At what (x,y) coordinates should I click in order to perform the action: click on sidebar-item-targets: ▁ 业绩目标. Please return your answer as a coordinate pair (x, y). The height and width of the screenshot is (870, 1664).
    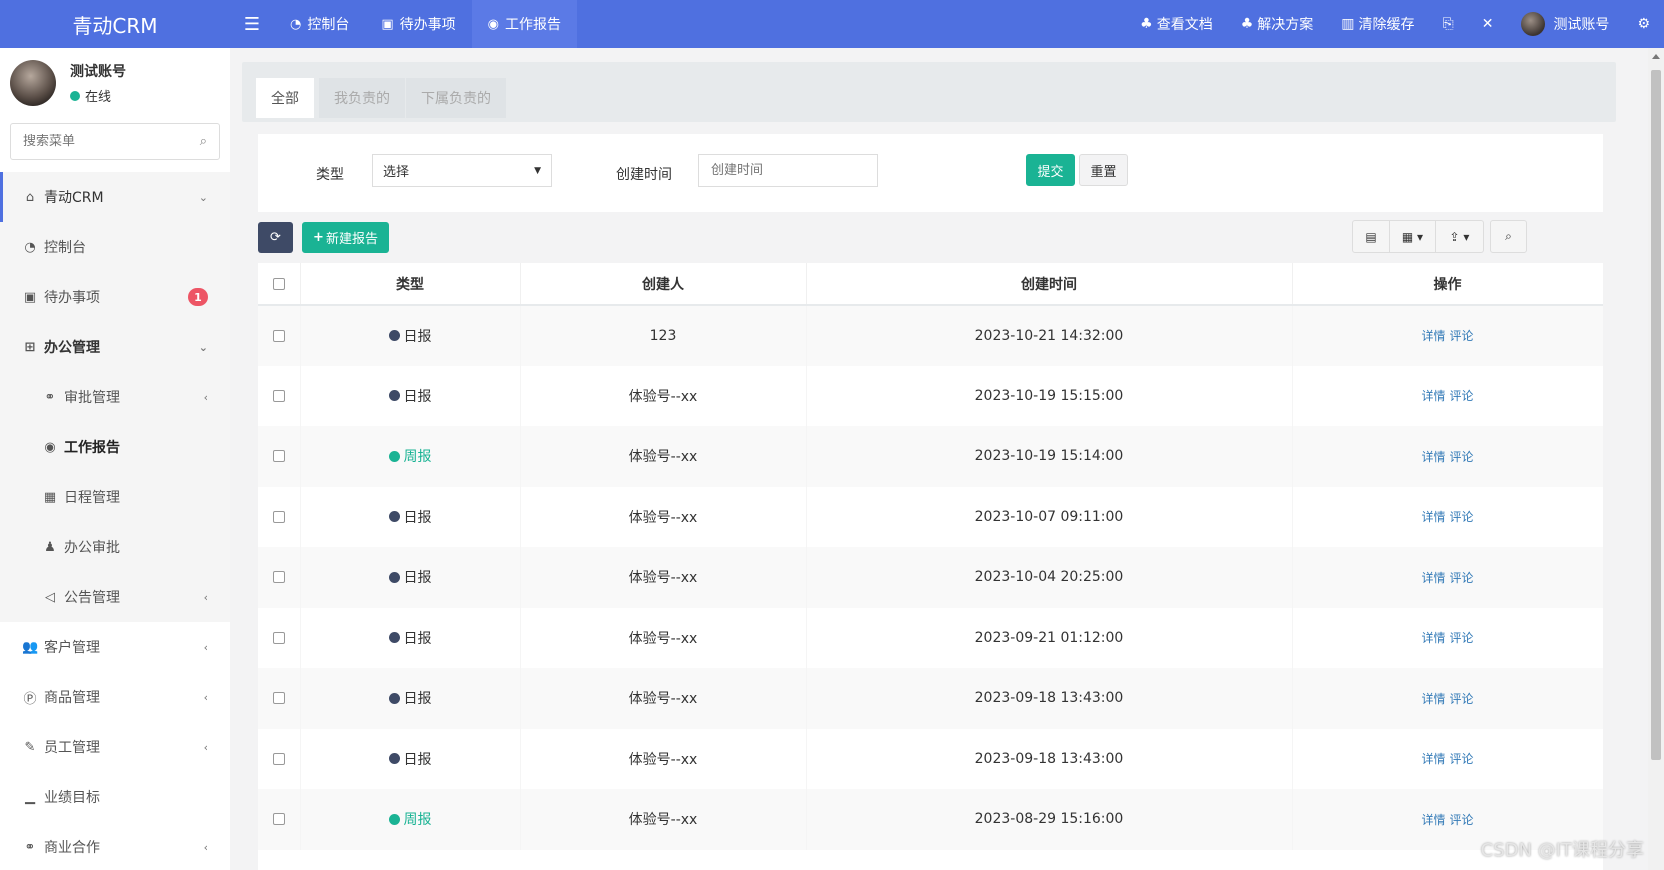
    Looking at the image, I should click on (115, 797).